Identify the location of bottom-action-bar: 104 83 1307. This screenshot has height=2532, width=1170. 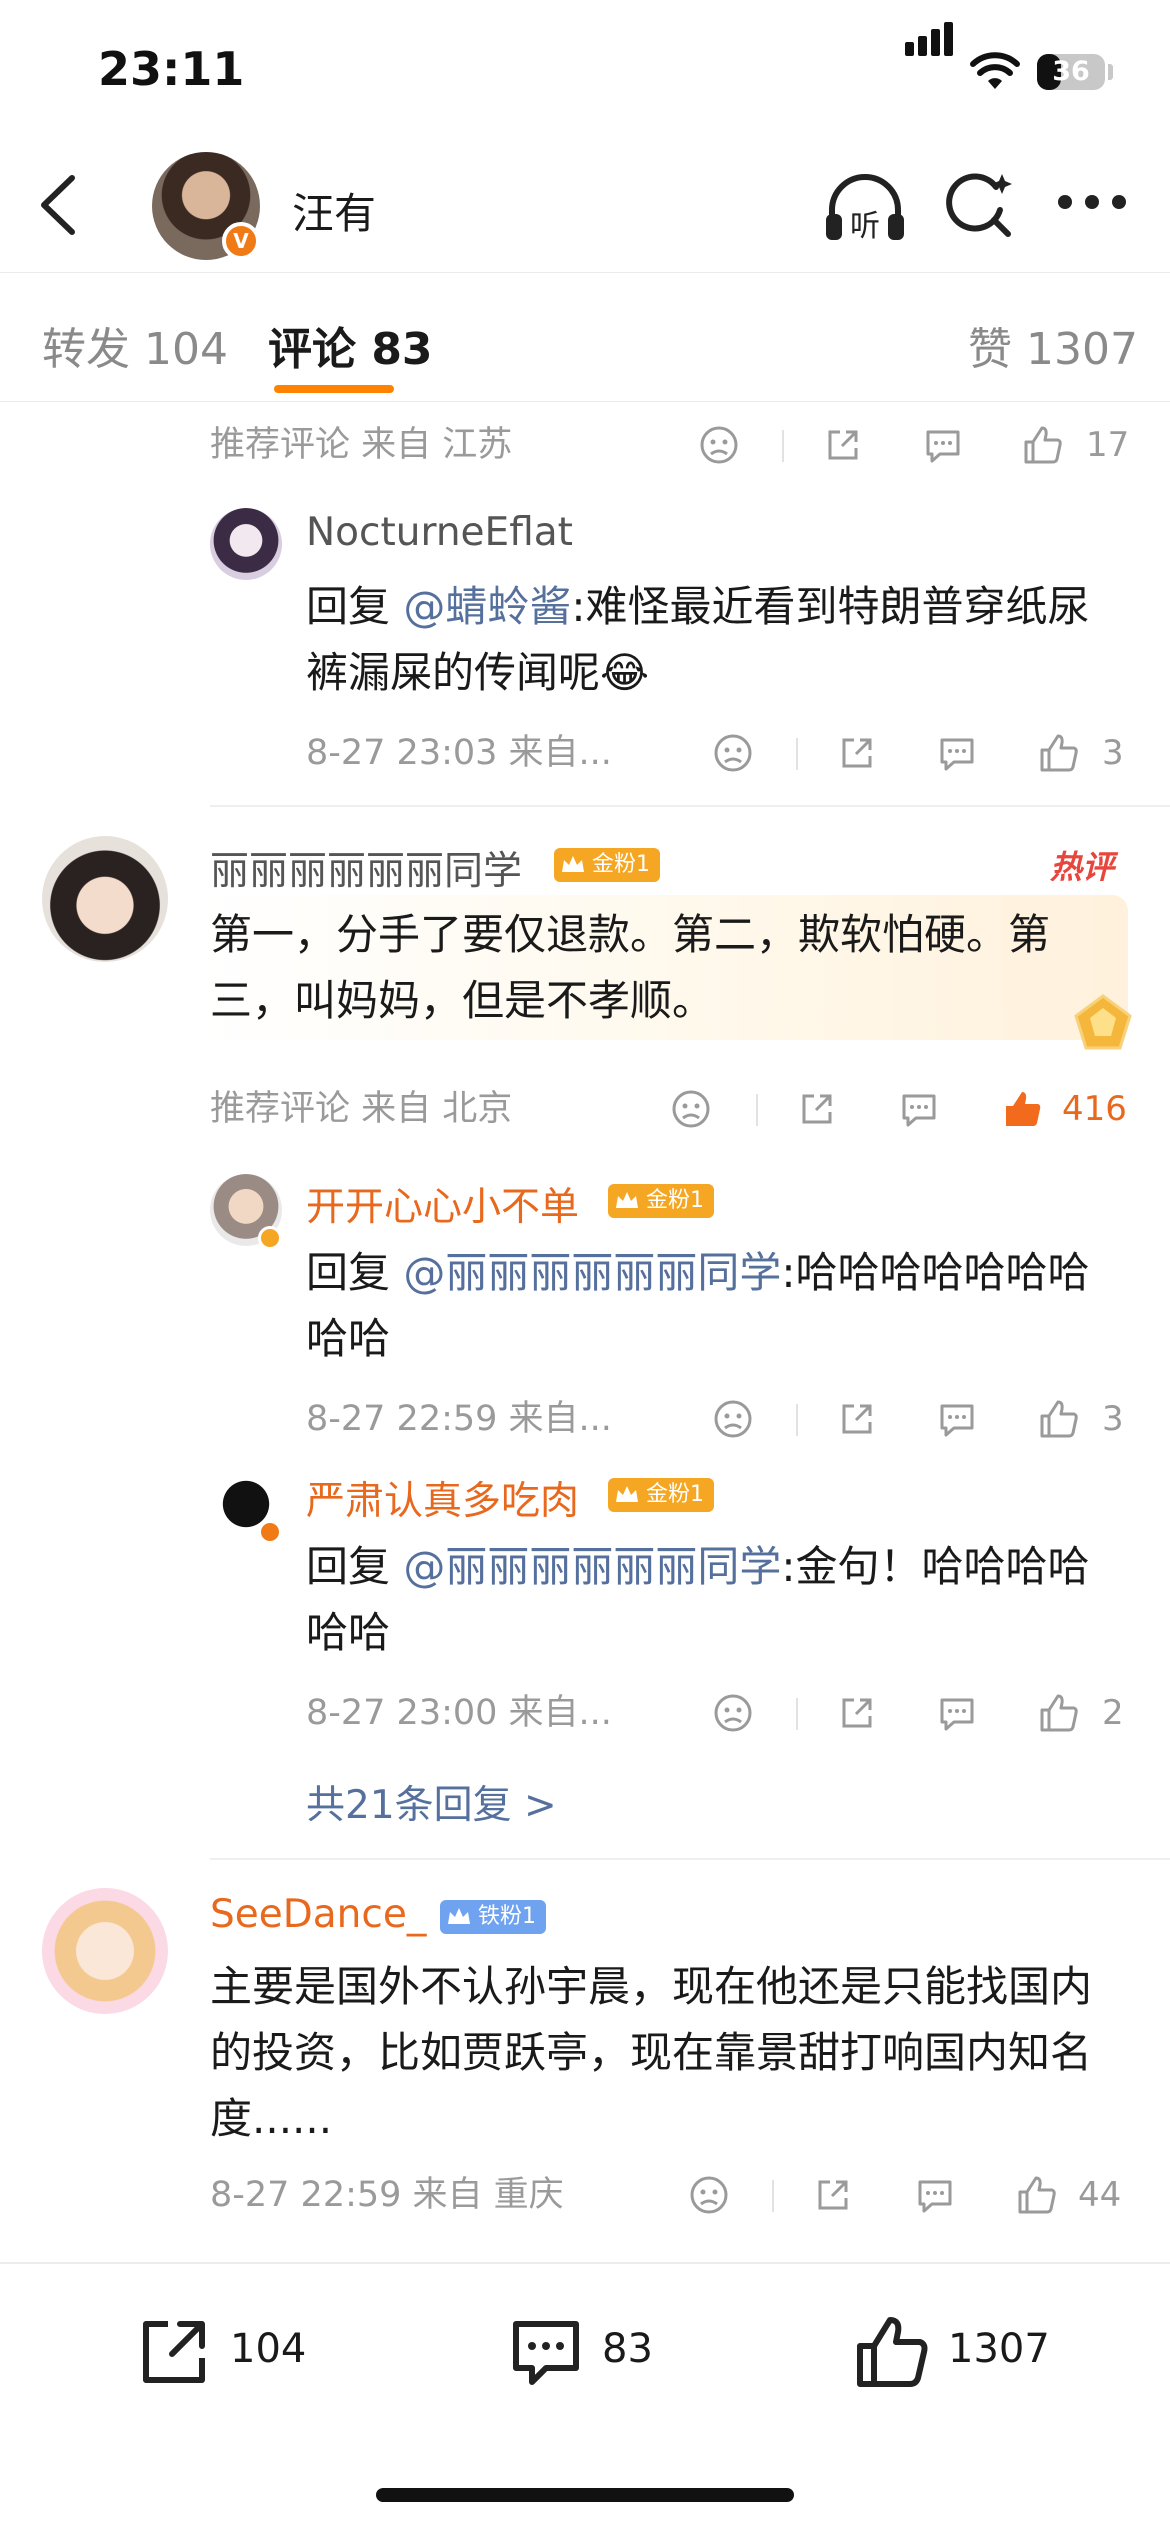
(585, 2397).